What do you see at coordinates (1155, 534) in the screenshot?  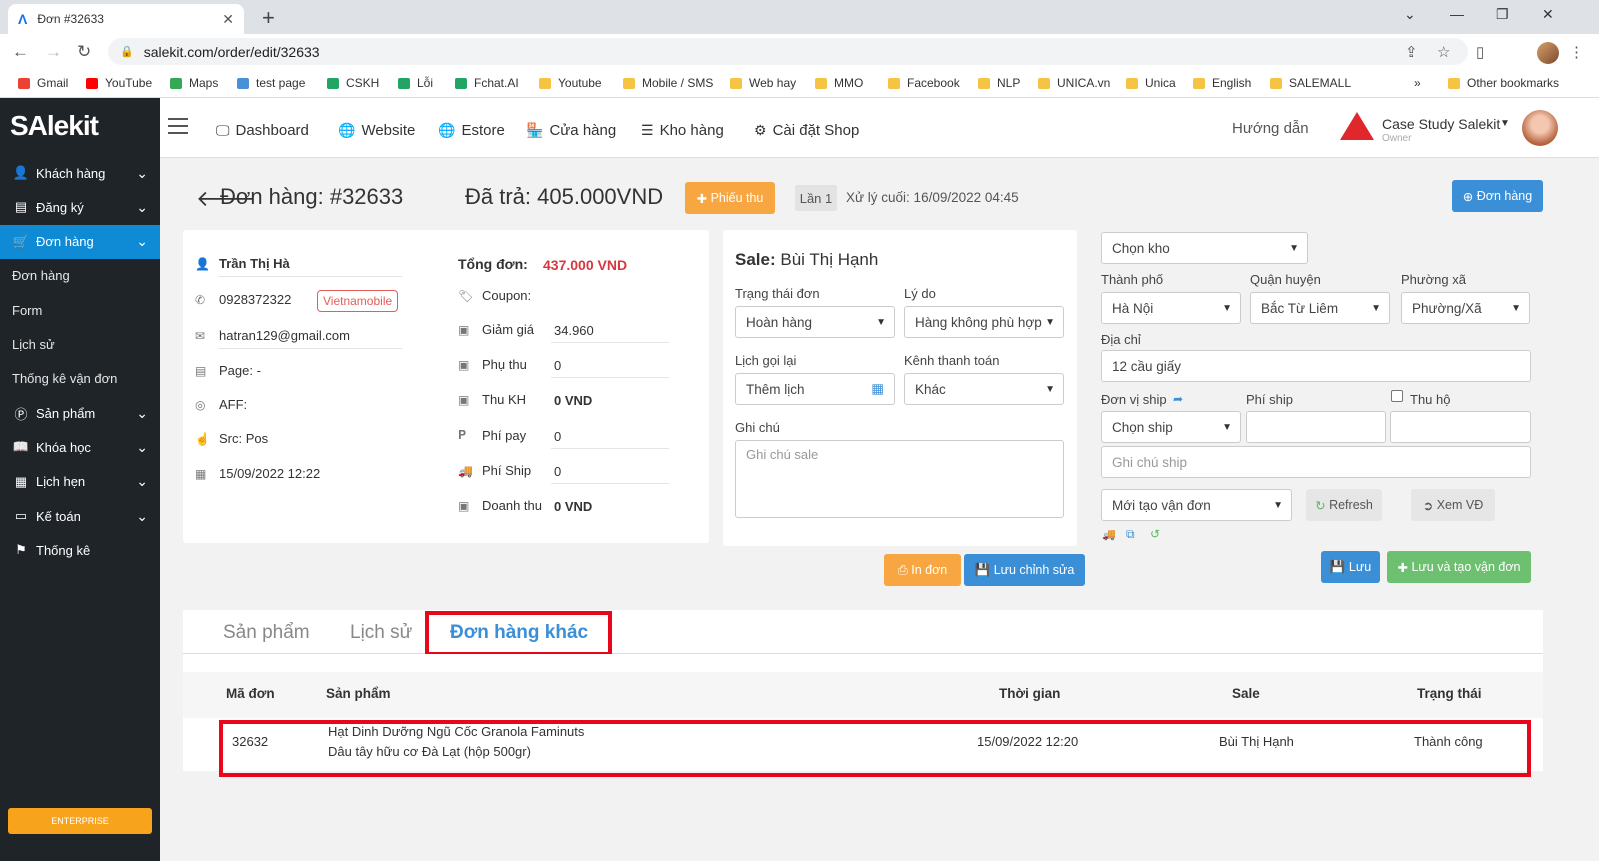 I see `history-icon: ↺` at bounding box center [1155, 534].